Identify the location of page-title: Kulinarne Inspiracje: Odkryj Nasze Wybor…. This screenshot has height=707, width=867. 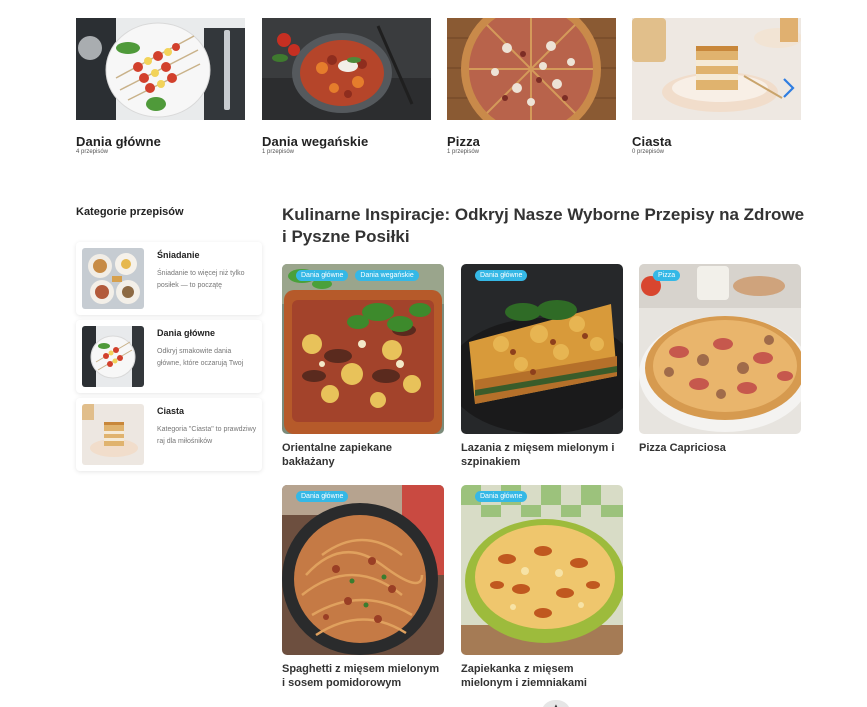
(543, 225).